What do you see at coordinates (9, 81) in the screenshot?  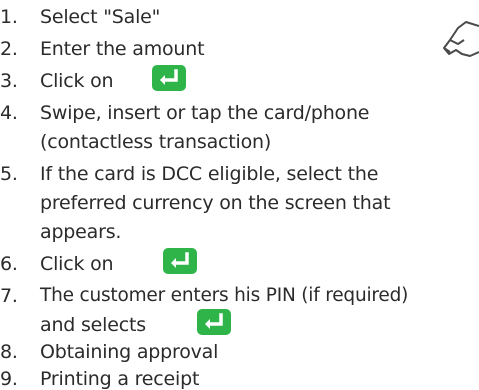 I see `step-number: 3.` at bounding box center [9, 81].